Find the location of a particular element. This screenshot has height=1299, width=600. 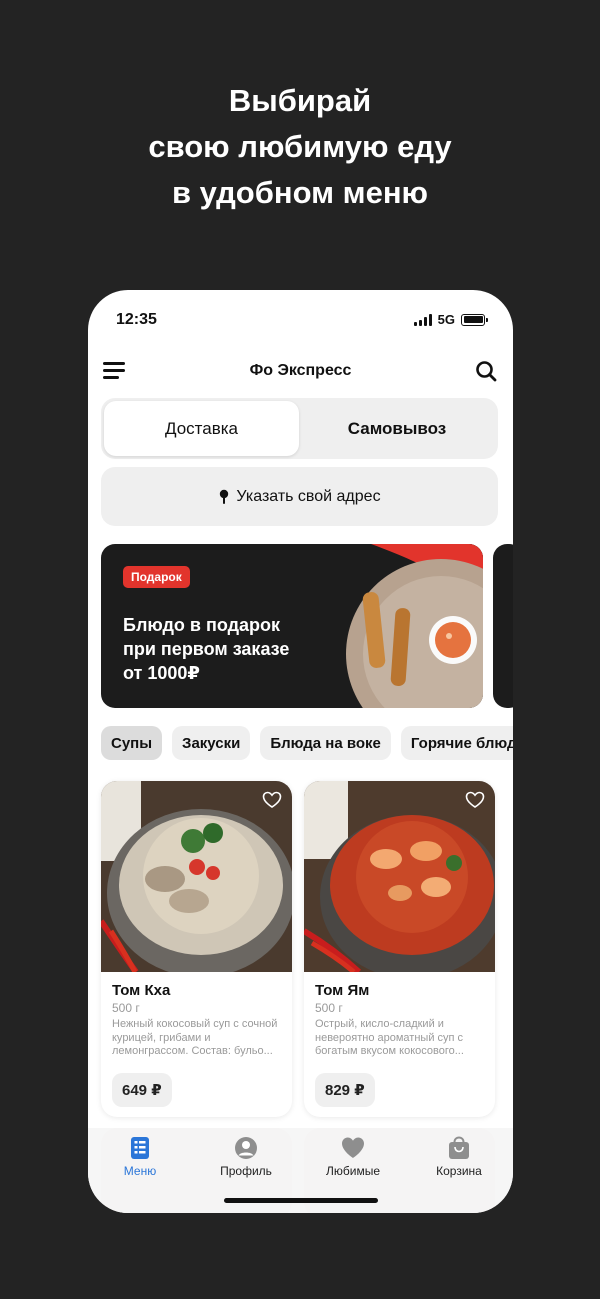

tab-profile: Профиль is located at coordinates (246, 1157).